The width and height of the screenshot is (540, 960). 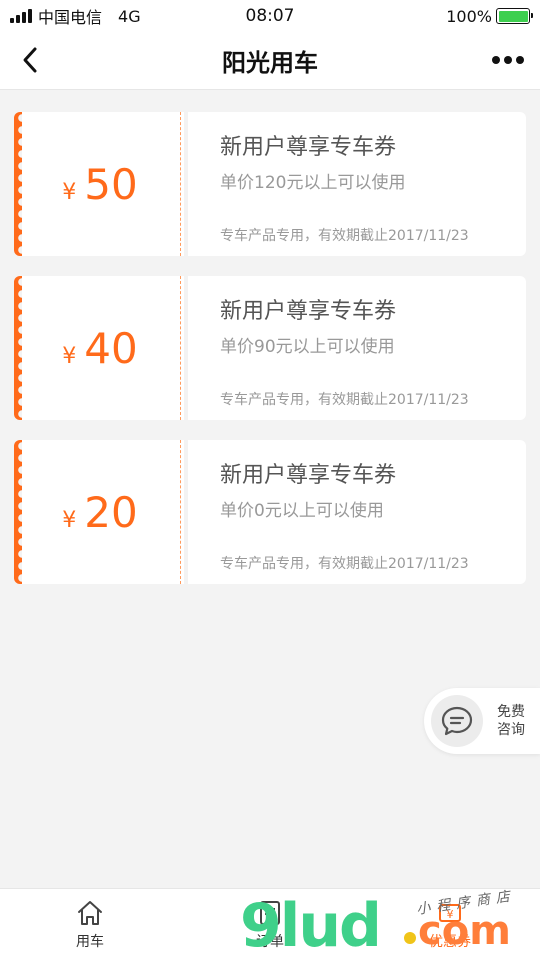 What do you see at coordinates (90, 913) in the screenshot?
I see `home-icon` at bounding box center [90, 913].